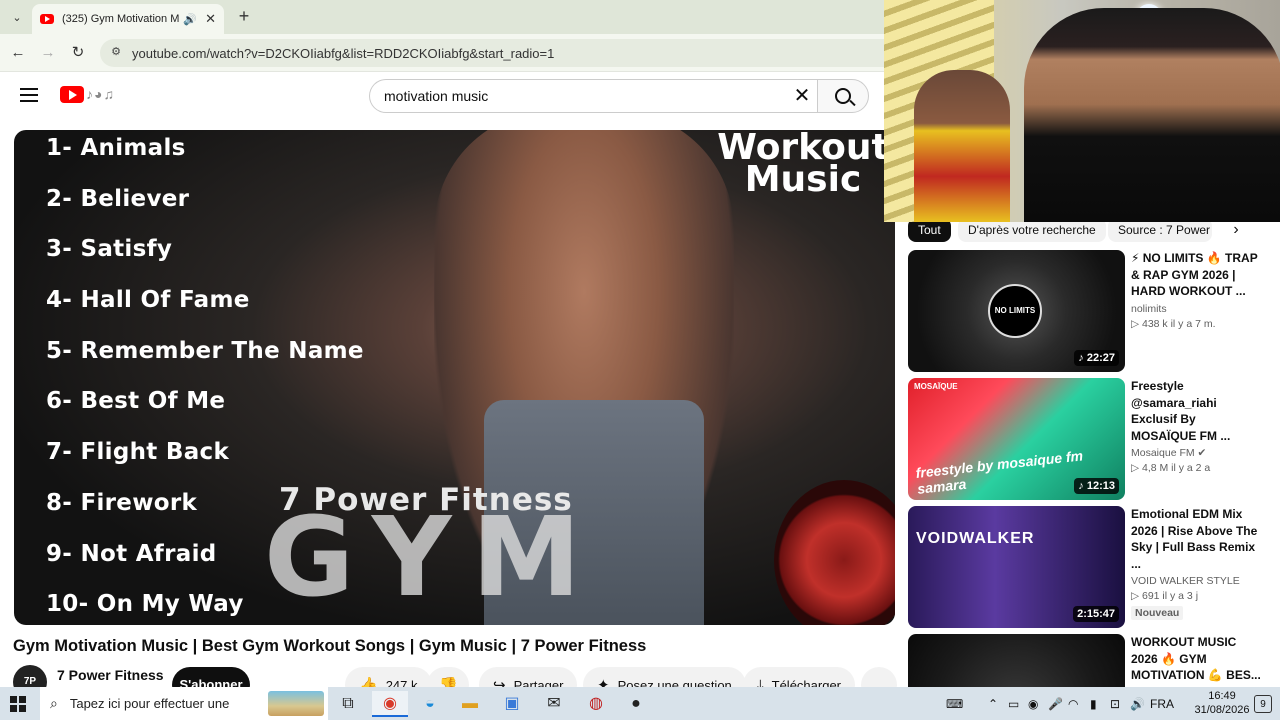 This screenshot has width=1280, height=720. I want to click on webcam-person-adult, so click(1152, 115).